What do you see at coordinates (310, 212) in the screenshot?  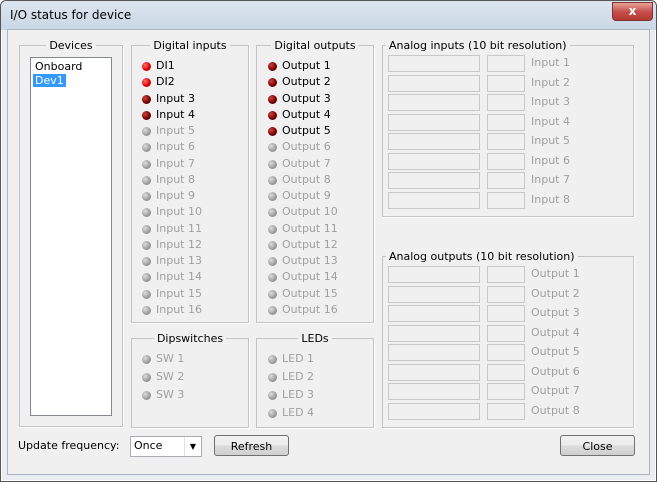 I see `digital-output-label: Output 10` at bounding box center [310, 212].